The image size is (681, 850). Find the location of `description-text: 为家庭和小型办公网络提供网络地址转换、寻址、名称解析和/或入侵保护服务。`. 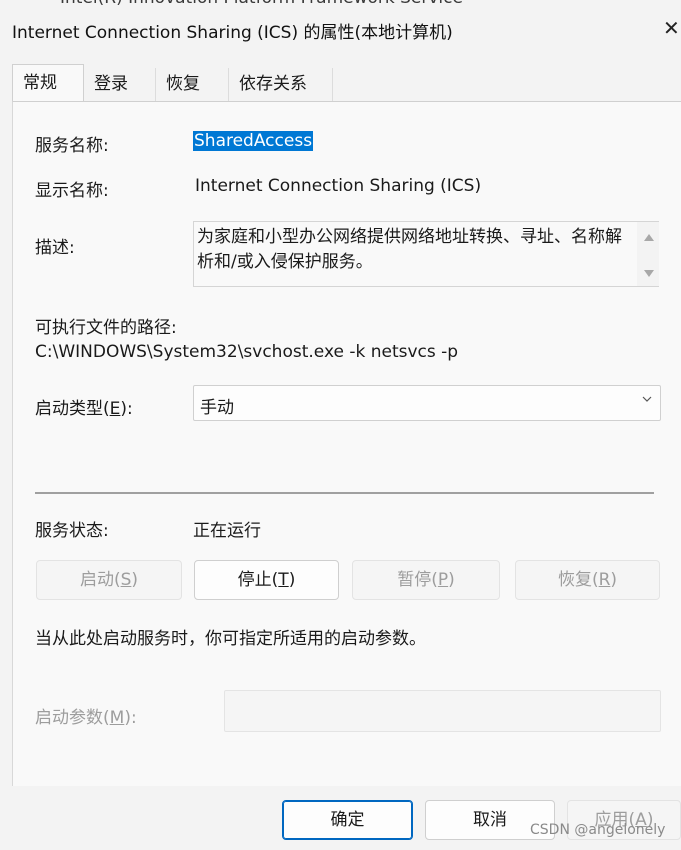

description-text: 为家庭和小型办公网络提供网络地址转换、寻址、名称解析和/或入侵保护服务。 is located at coordinates (409, 249).